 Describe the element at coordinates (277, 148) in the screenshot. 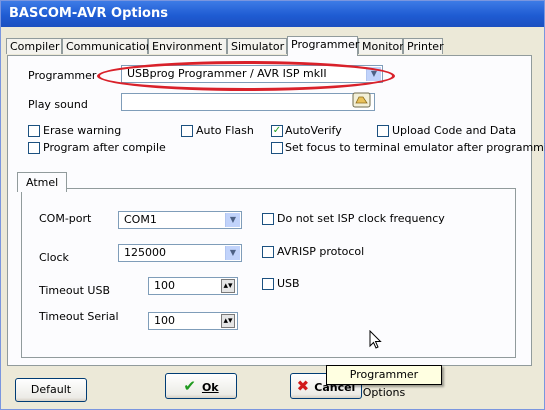

I see `set-focus-checkbox` at that location.